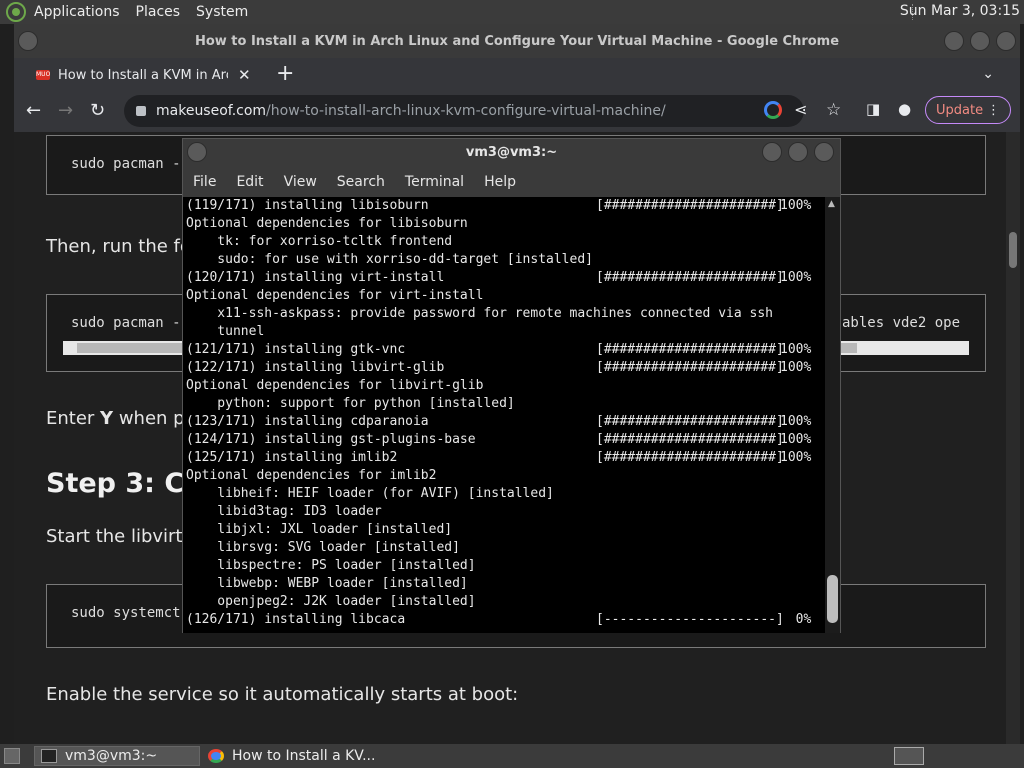 Image resolution: width=1024 pixels, height=768 pixels. I want to click on terminal-line: Optional dependencies for libisoburn, so click(506, 224).